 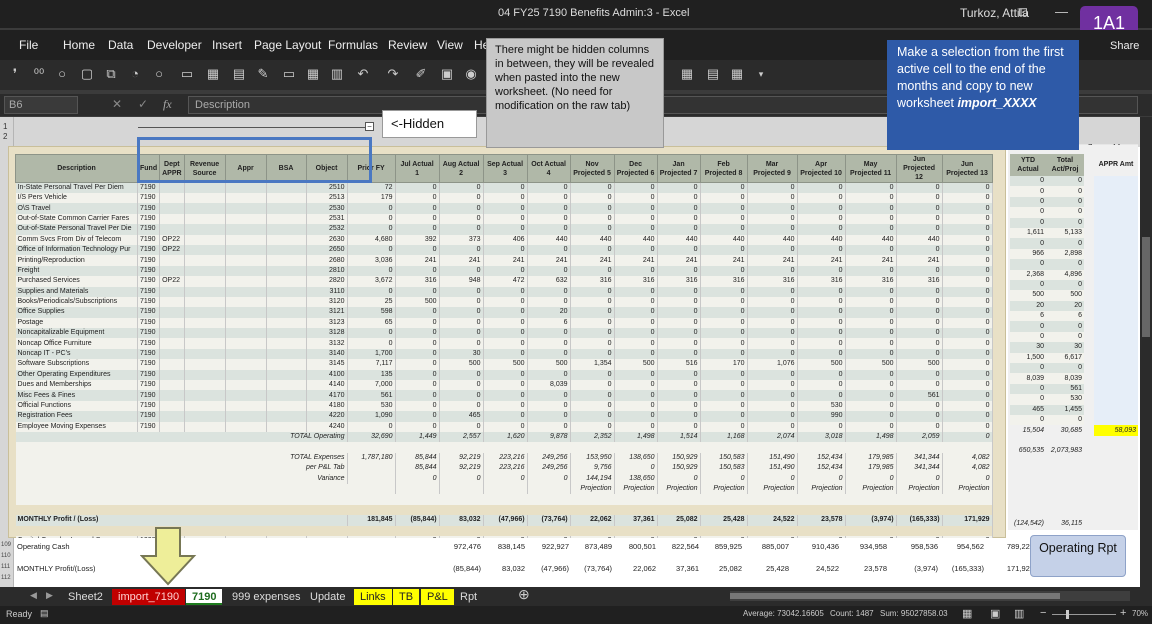 What do you see at coordinates (919, 395) in the screenshot?
I see `table-cell: 561` at bounding box center [919, 395].